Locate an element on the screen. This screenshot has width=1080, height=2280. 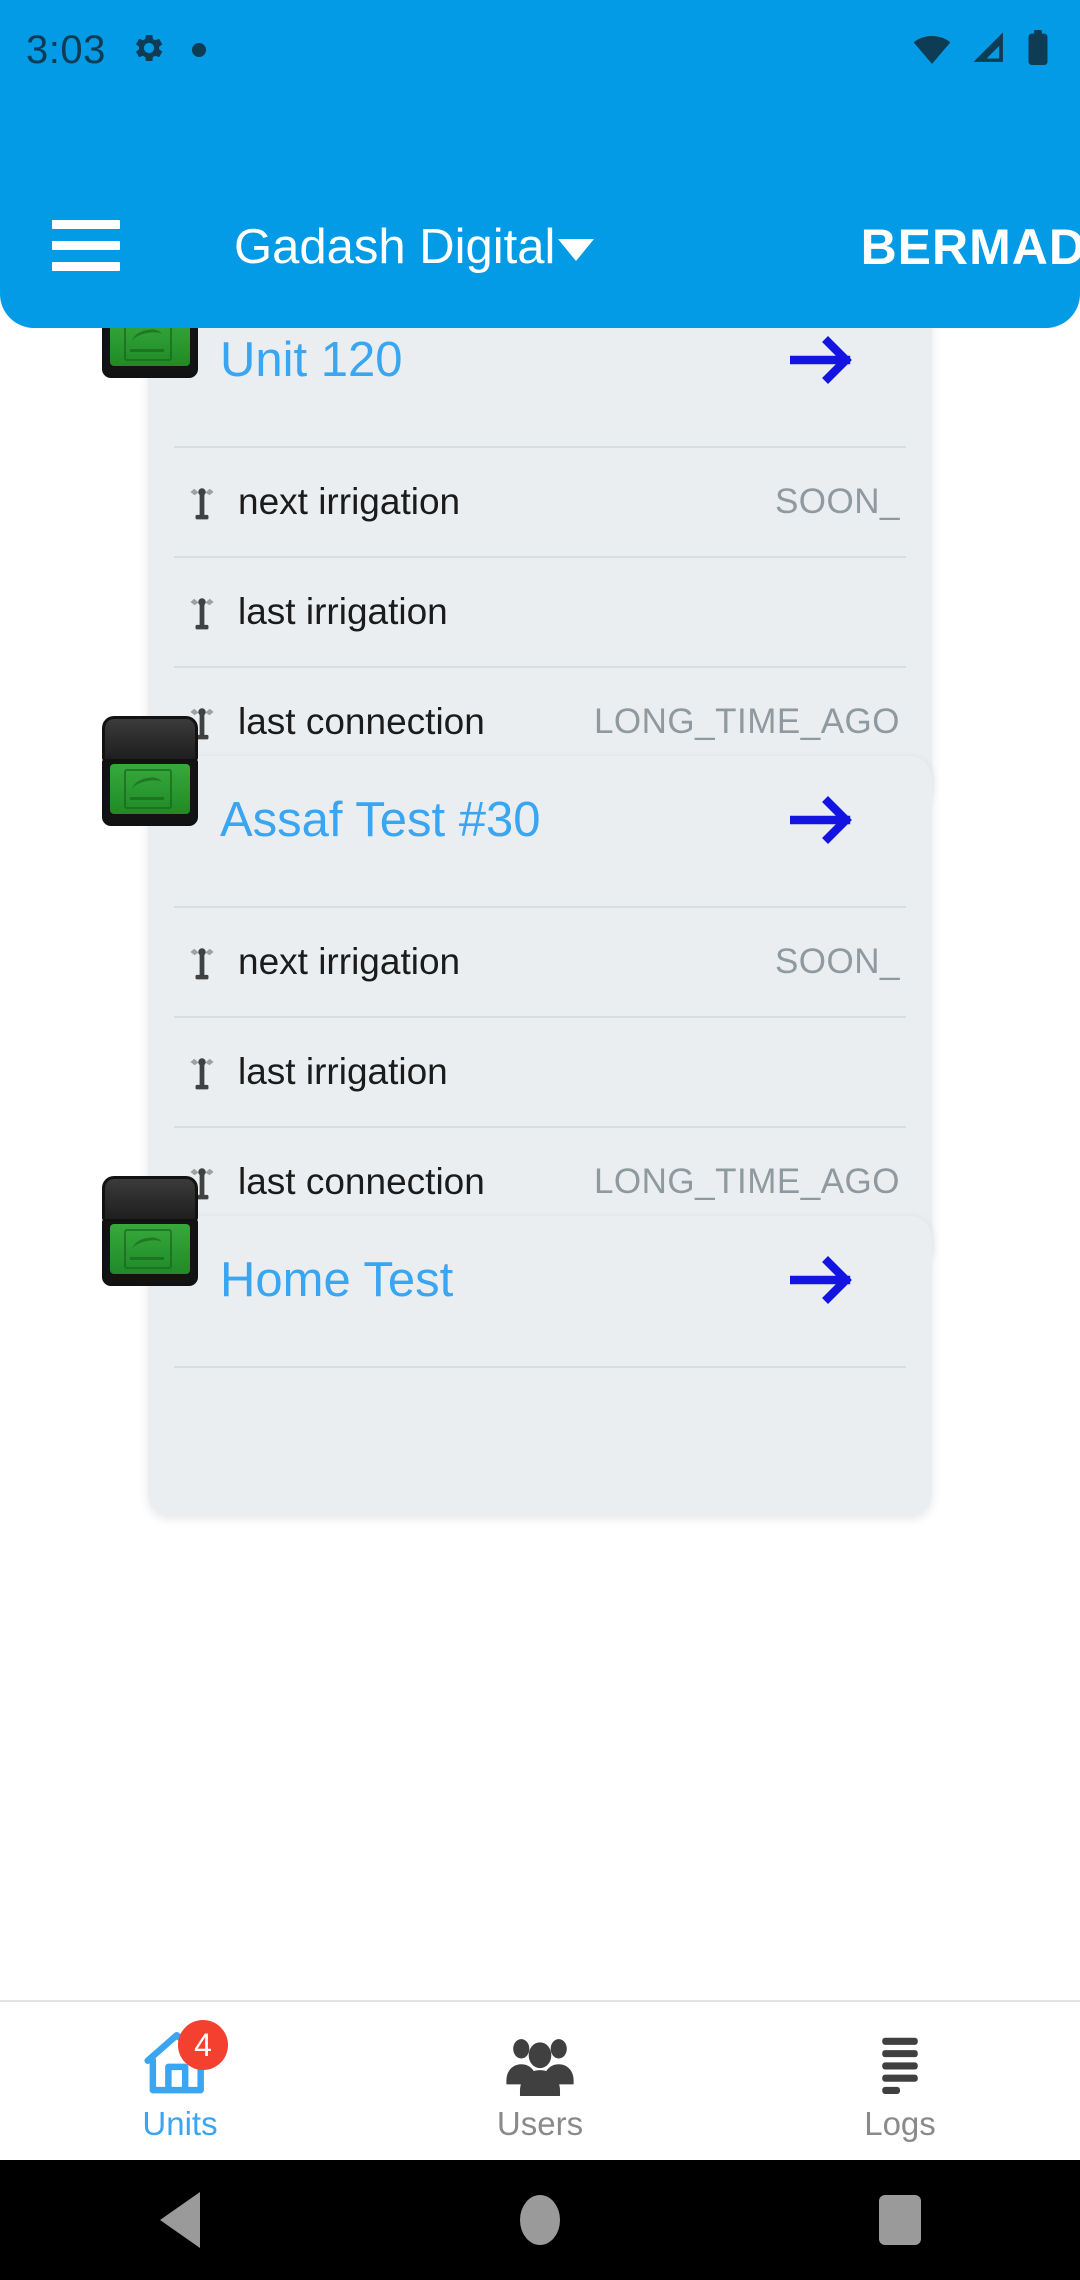
unit-card-header: Unit 120 is located at coordinates (540, 387).